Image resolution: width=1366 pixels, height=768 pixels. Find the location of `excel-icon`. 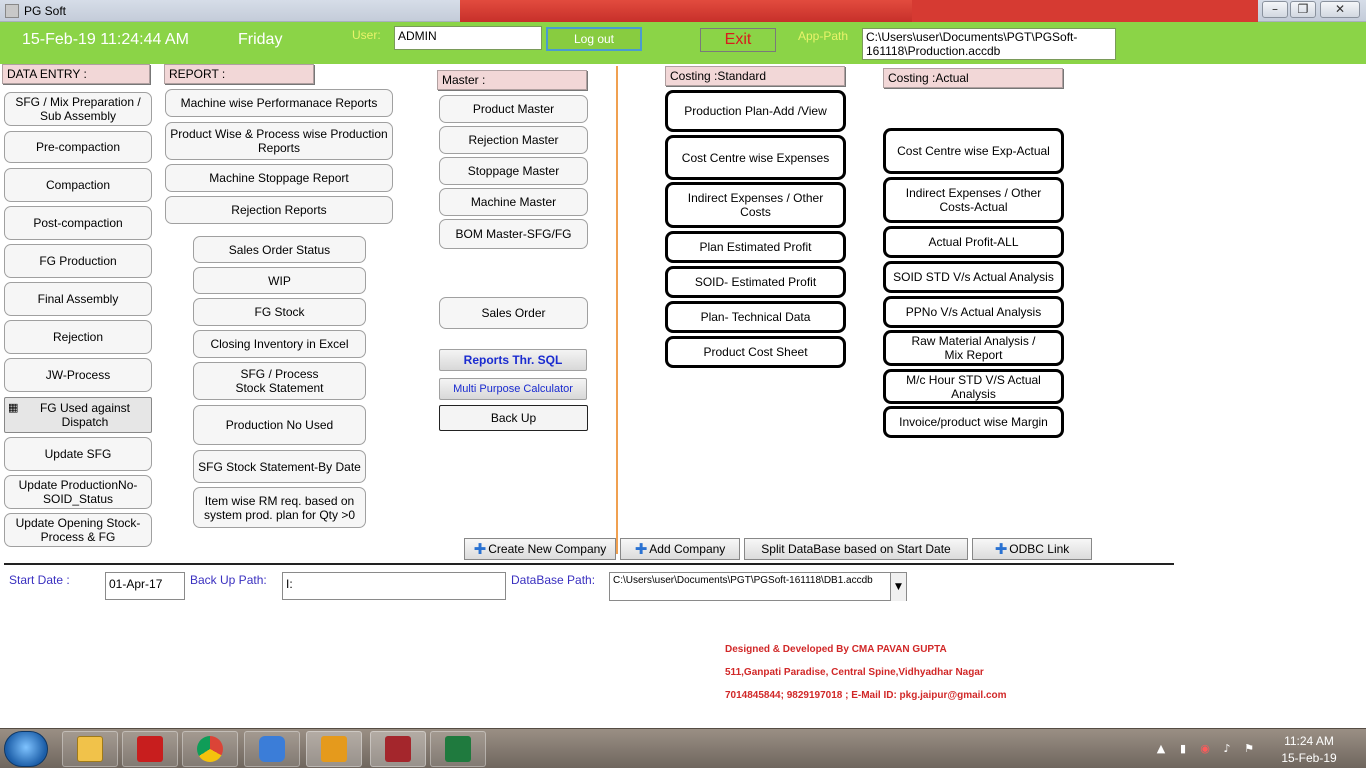

excel-icon is located at coordinates (458, 749).